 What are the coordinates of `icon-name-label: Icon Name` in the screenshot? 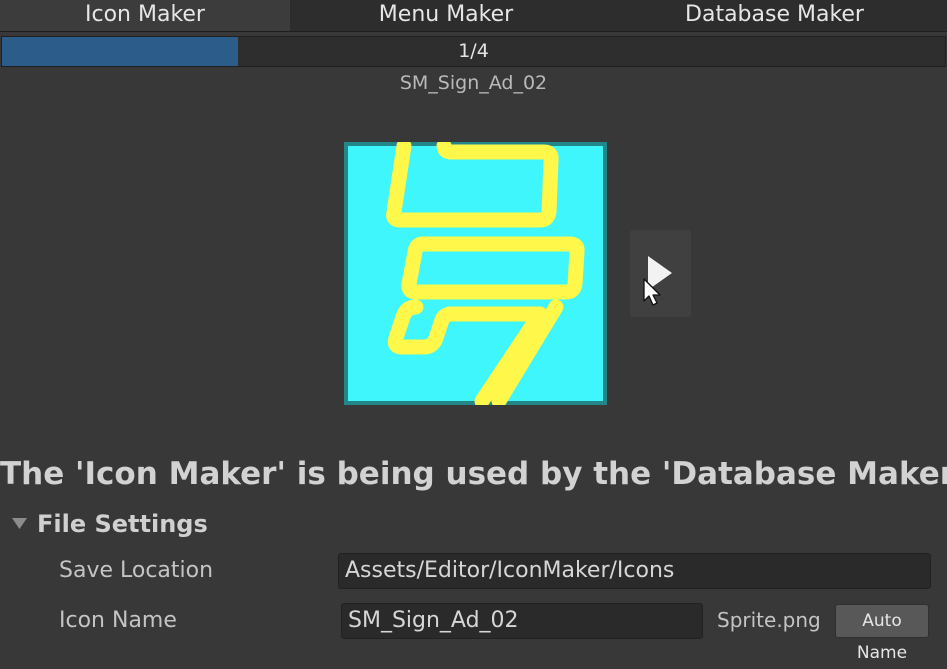 It's located at (118, 620).